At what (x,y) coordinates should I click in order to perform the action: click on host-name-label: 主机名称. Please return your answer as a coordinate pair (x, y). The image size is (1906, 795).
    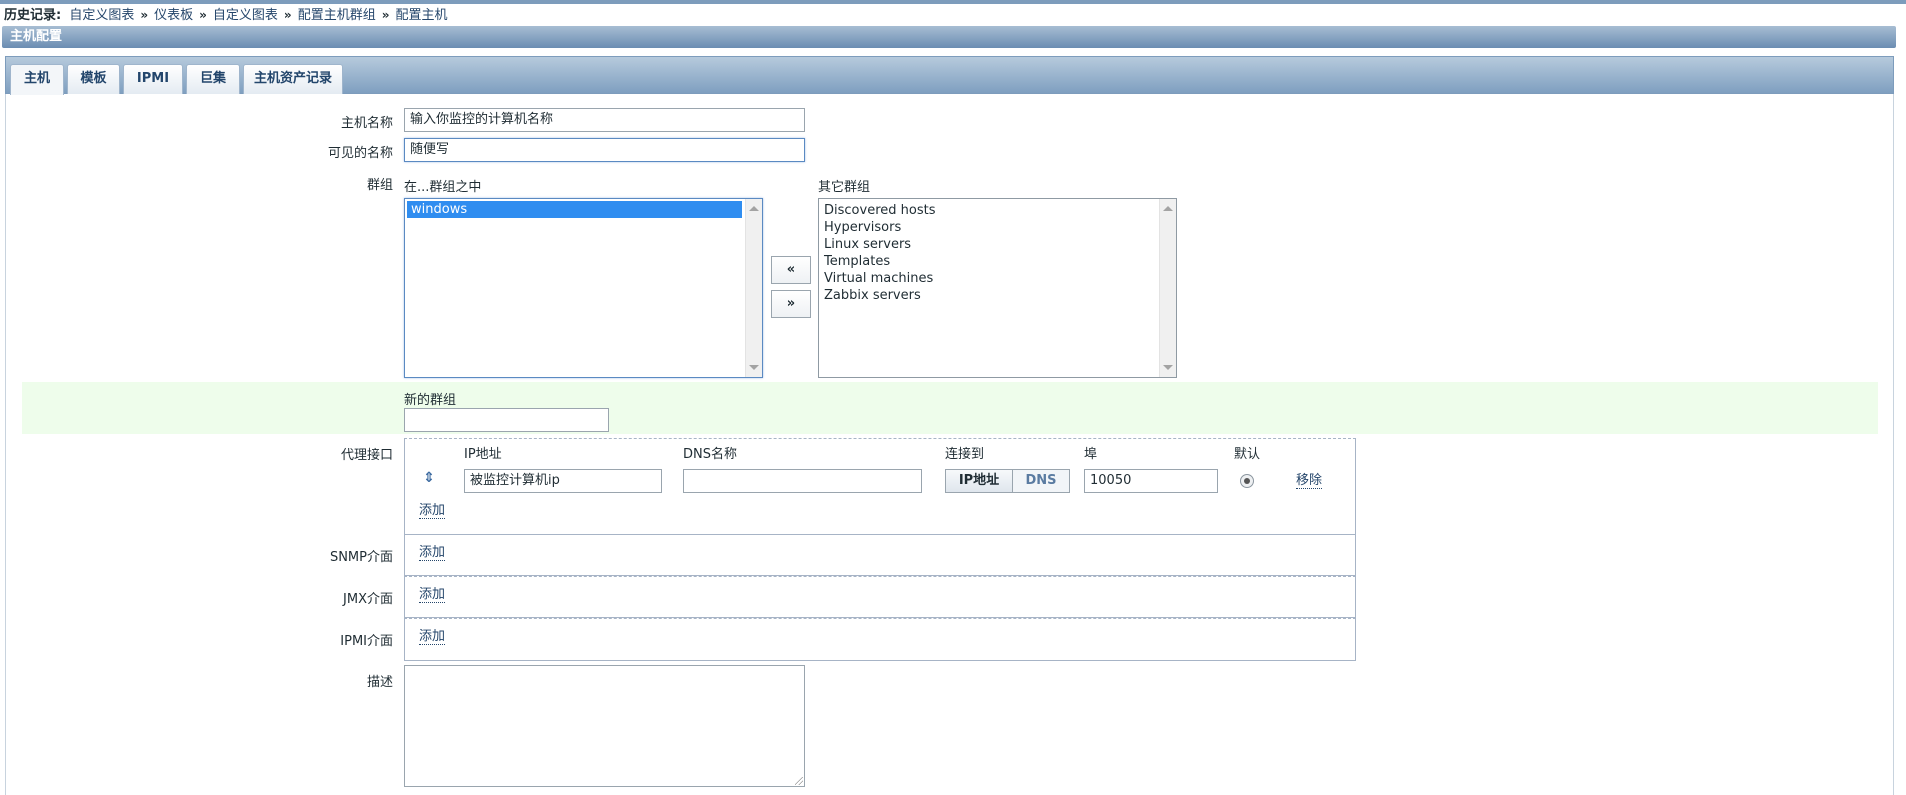
    Looking at the image, I should click on (366, 123).